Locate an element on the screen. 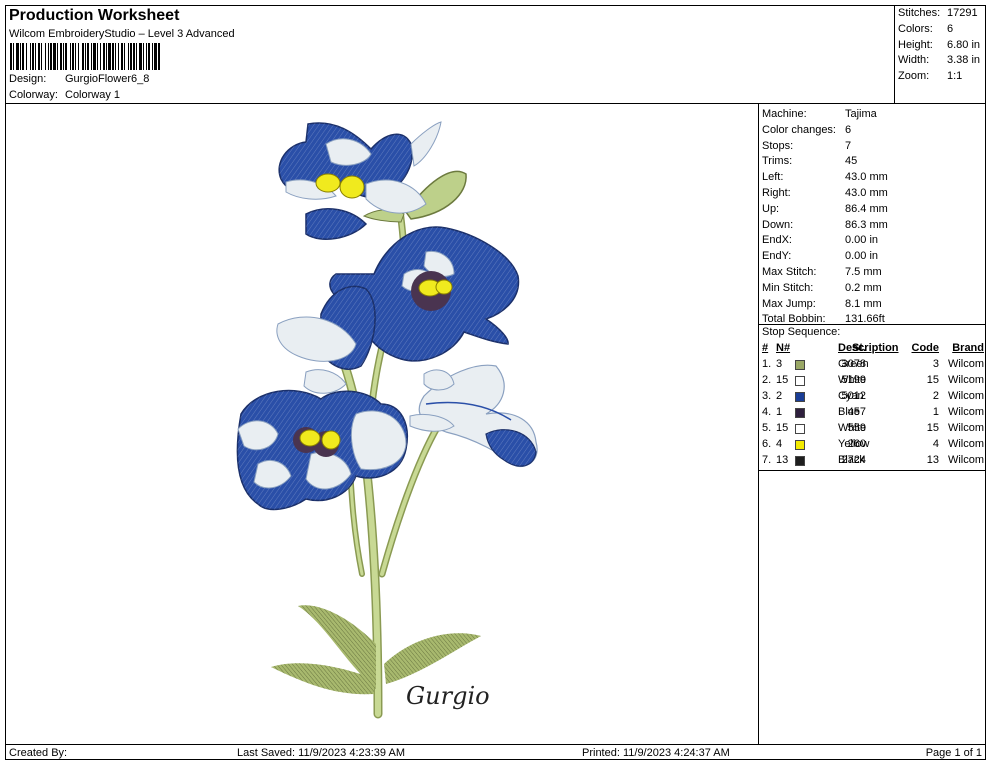 This screenshot has width=990, height=762. col-n-header: N# is located at coordinates (783, 348).